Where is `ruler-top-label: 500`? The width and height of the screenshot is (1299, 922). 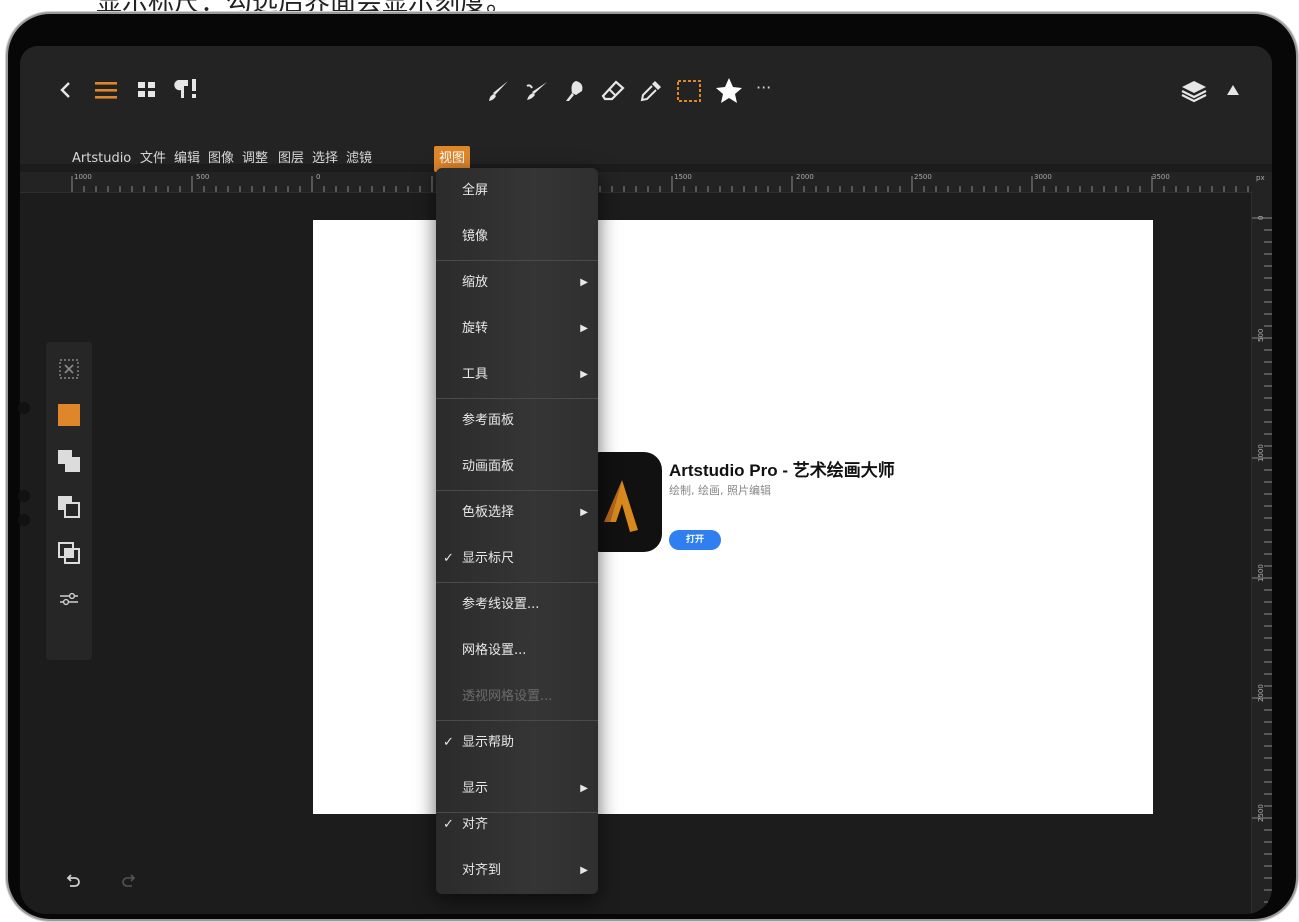 ruler-top-label: 500 is located at coordinates (203, 177).